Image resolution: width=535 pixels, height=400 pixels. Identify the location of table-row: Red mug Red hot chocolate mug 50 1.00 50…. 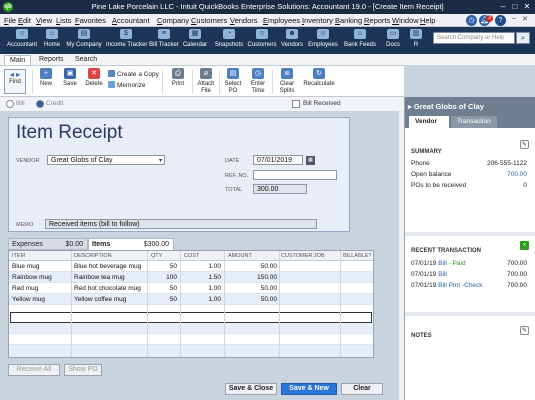
(191, 288).